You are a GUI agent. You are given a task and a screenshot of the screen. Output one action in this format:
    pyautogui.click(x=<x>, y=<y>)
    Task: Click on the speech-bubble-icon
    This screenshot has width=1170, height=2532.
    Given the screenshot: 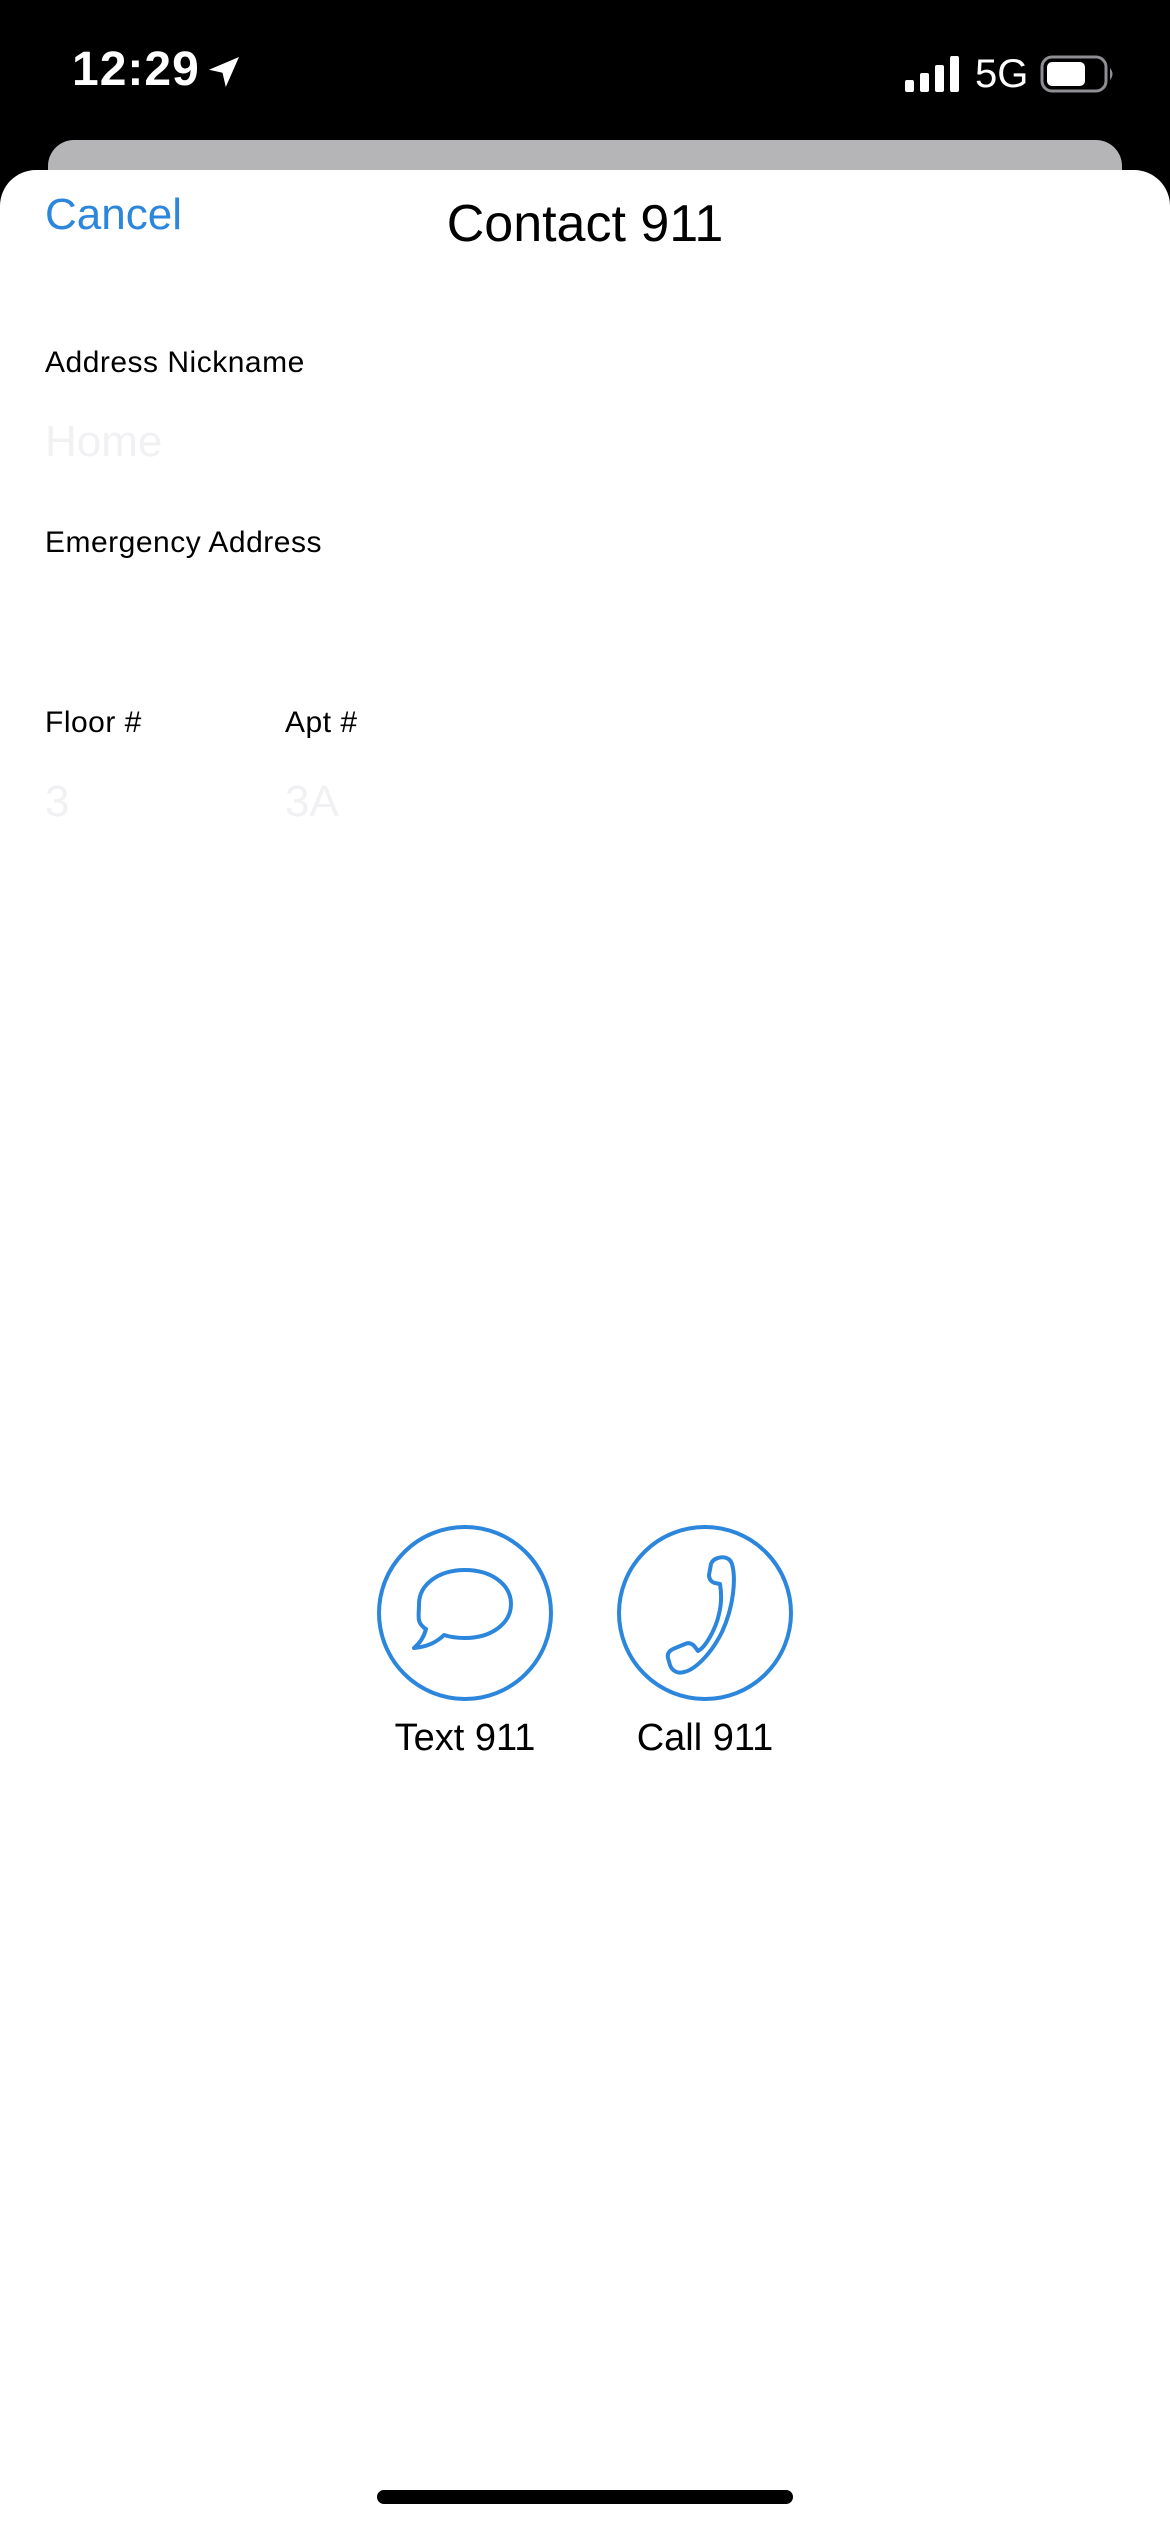 What is the action you would take?
    pyautogui.click(x=462, y=1609)
    